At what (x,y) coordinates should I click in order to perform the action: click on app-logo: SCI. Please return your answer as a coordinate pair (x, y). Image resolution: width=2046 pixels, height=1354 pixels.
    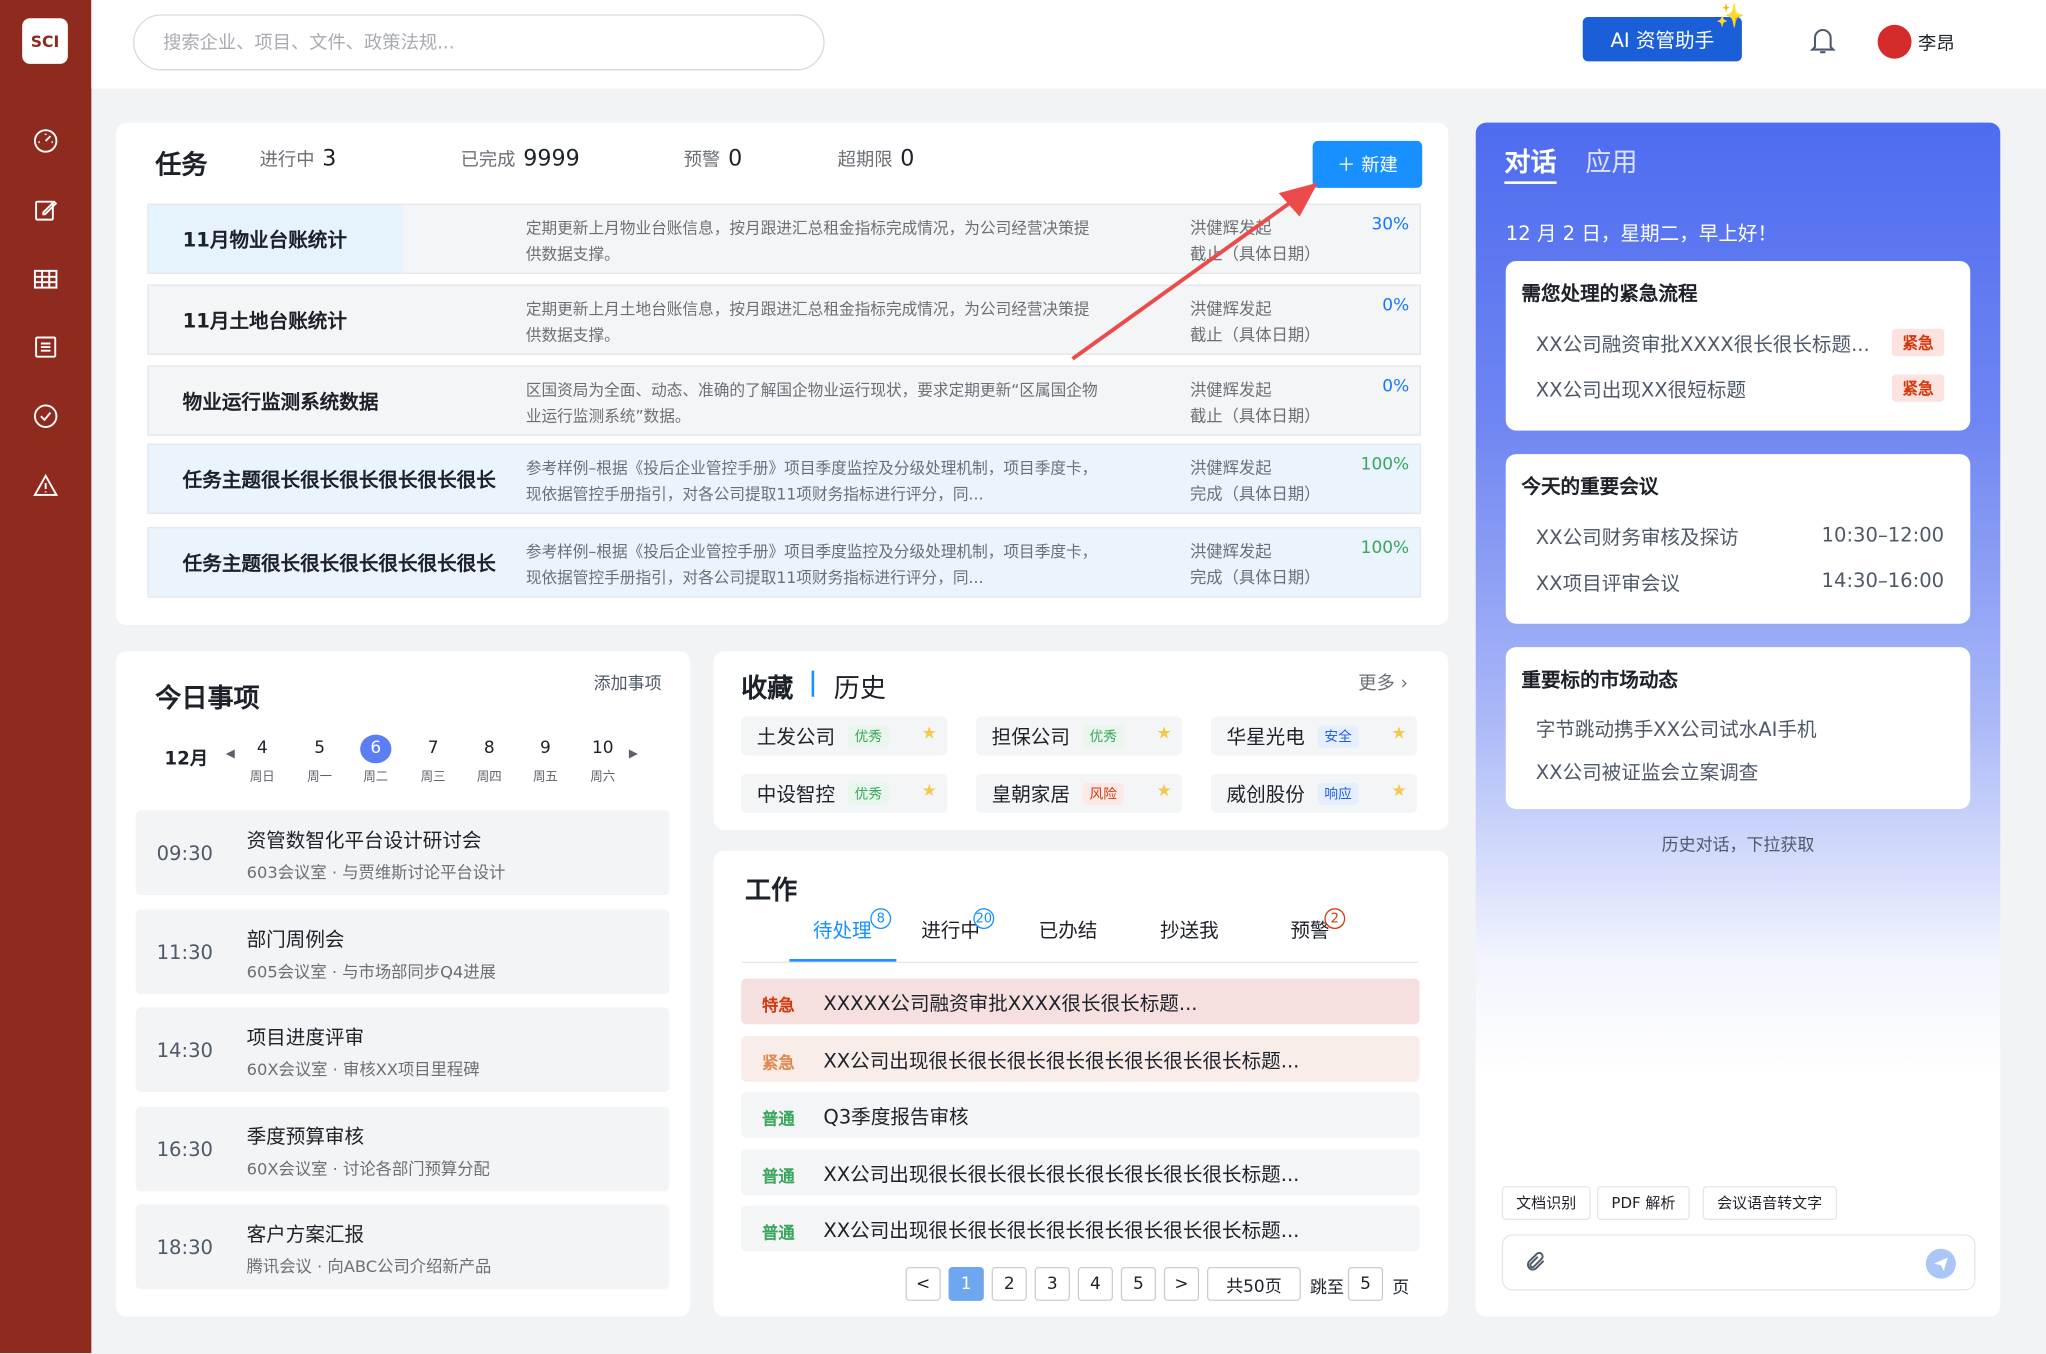
    Looking at the image, I should click on (45, 41).